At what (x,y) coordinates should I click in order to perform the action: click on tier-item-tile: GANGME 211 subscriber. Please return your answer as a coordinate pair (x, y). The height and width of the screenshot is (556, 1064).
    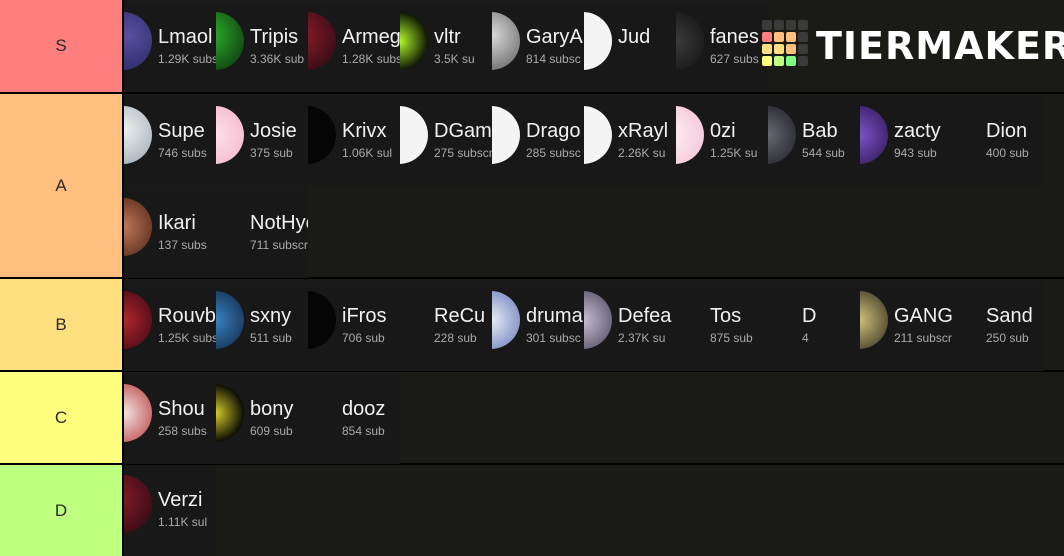
    Looking at the image, I should click on (906, 326).